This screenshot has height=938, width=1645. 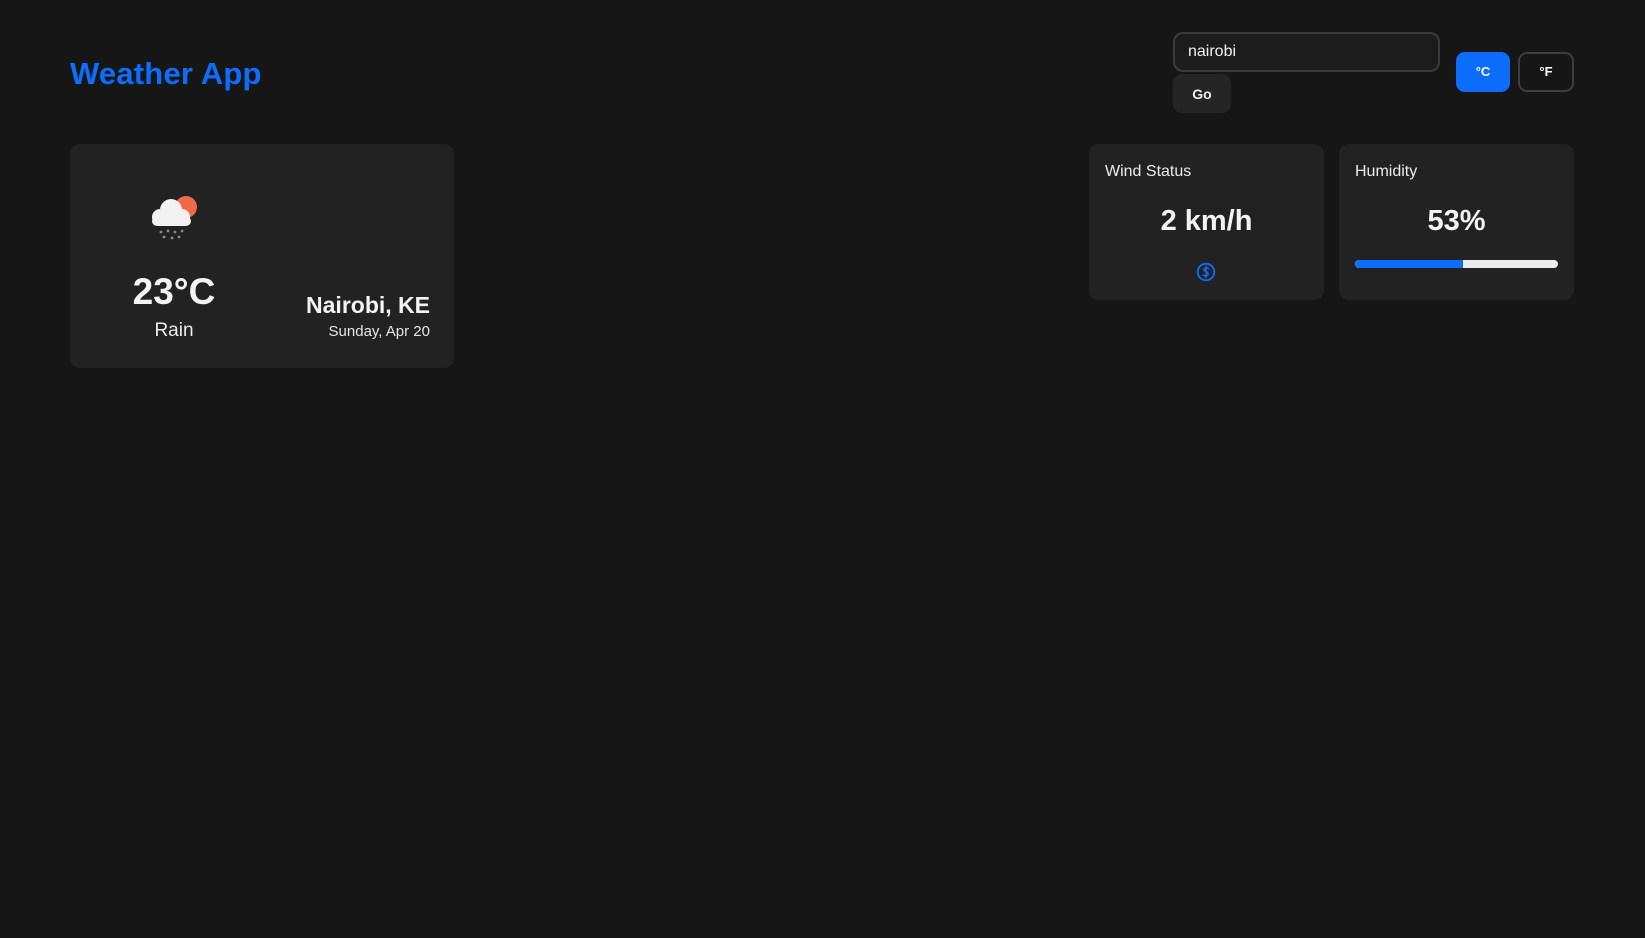 I want to click on current-temperature: 23°C, so click(x=174, y=291).